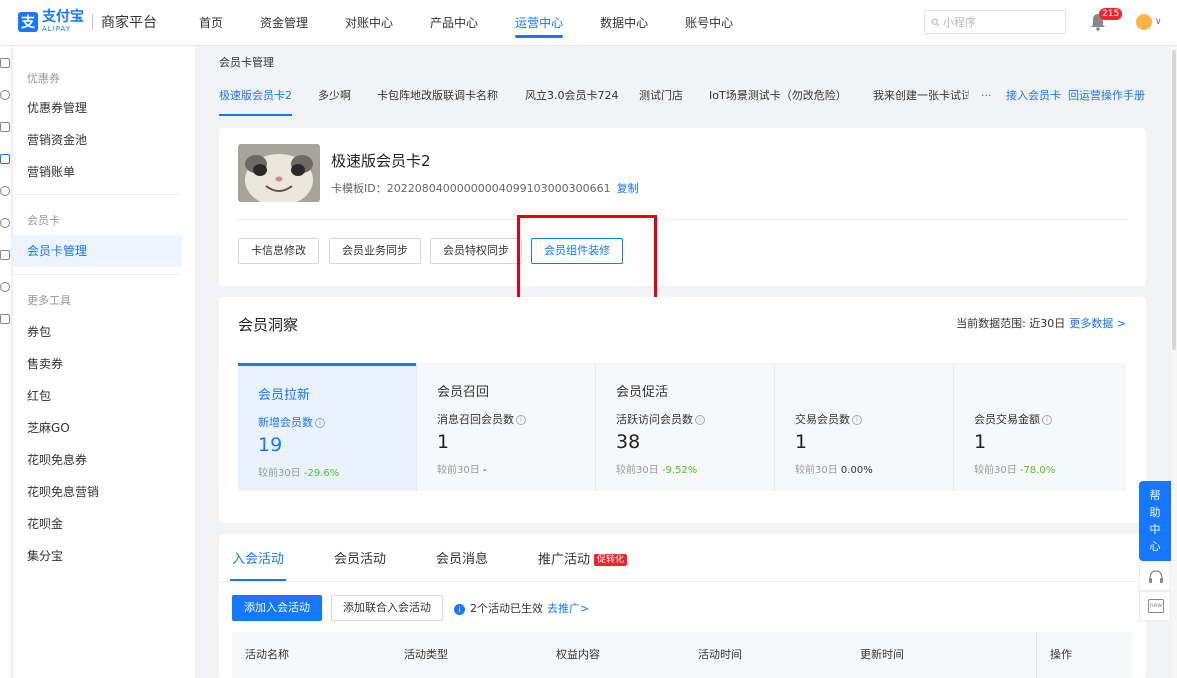  I want to click on metric-compare: 较前30日 -, so click(462, 470).